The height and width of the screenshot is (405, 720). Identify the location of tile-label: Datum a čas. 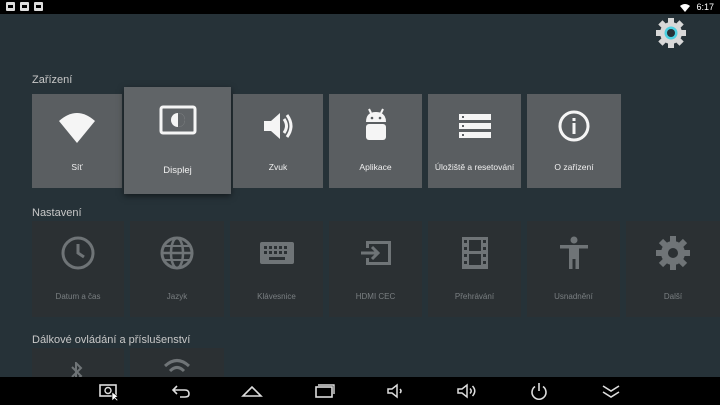
(78, 296).